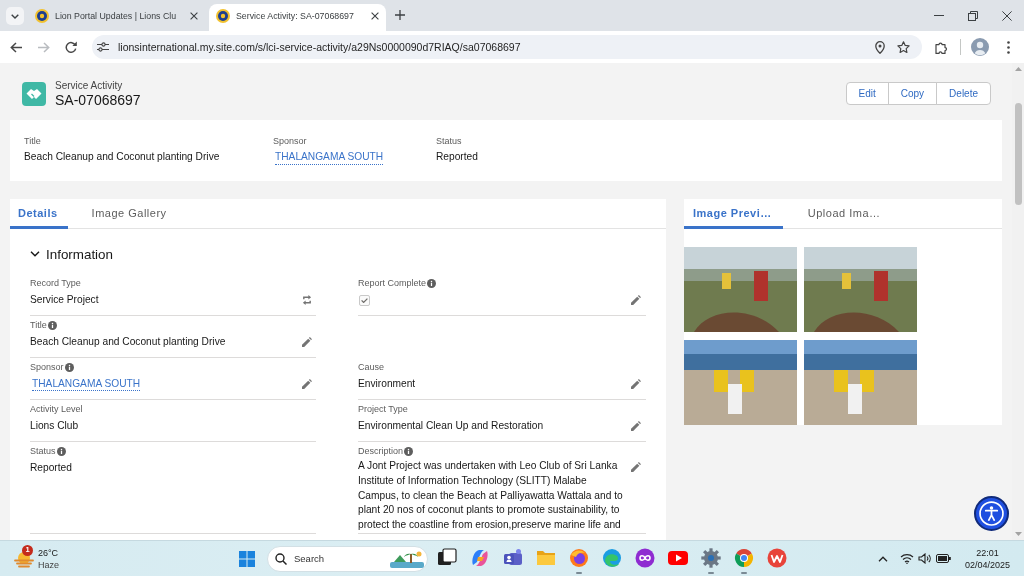  Describe the element at coordinates (56, 409) in the screenshot. I see `field-label: Activity Level` at that location.